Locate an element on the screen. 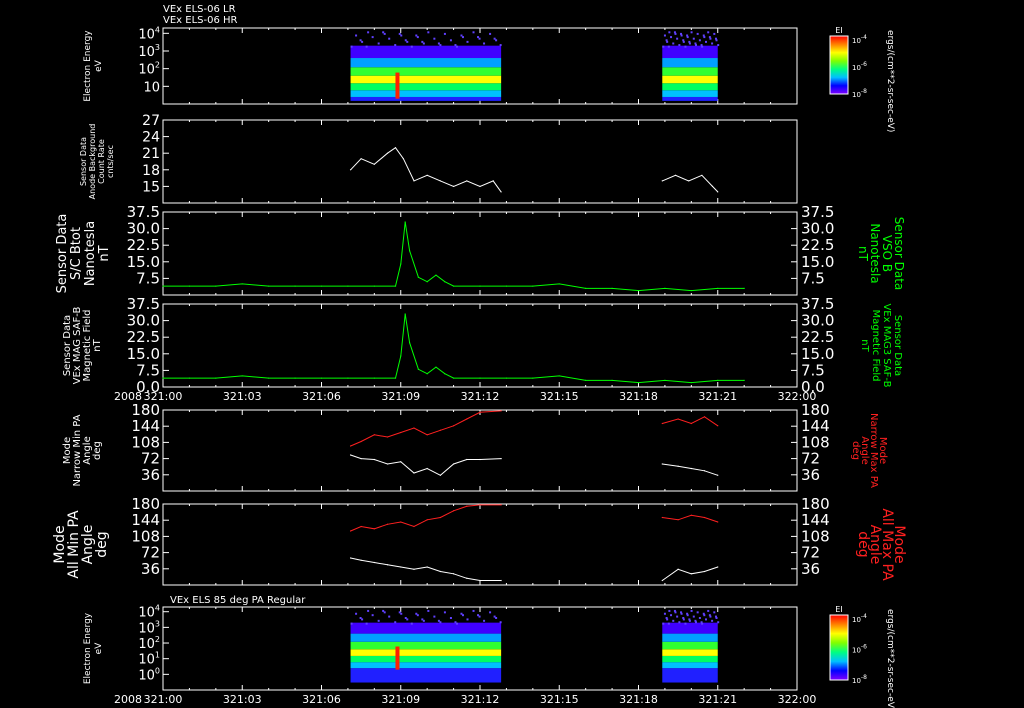 This screenshot has height=708, width=1024. y-tick-label-right: 72 is located at coordinates (810, 553).